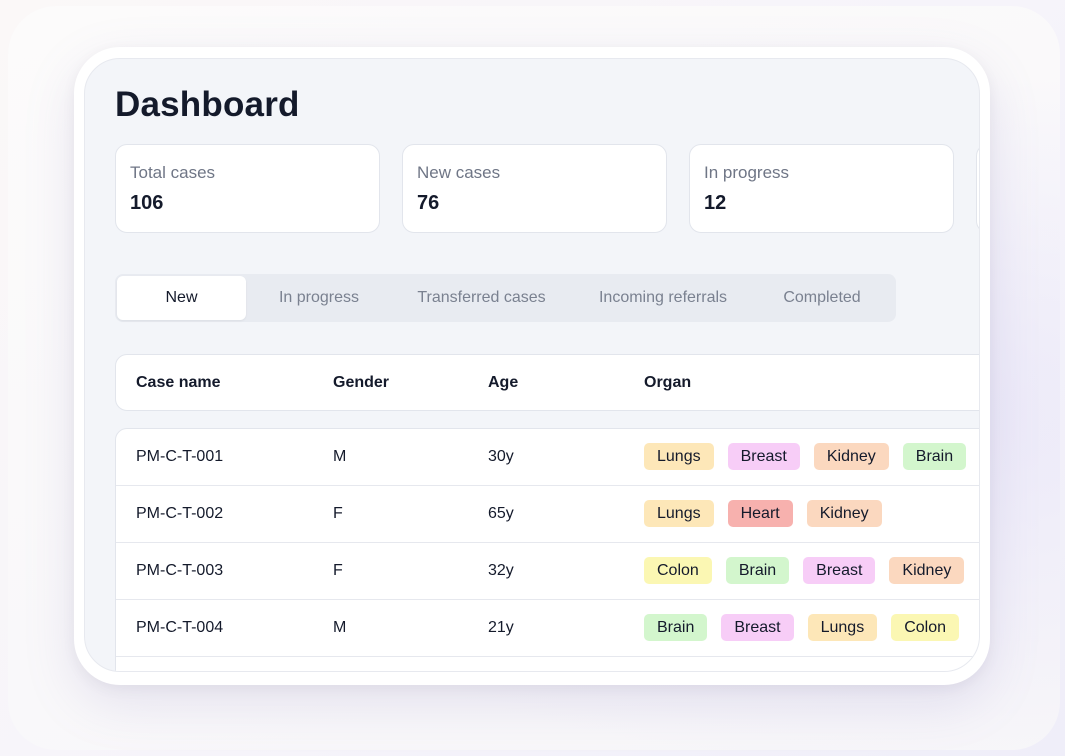  What do you see at coordinates (428, 203) in the screenshot?
I see `stat-value: 76` at bounding box center [428, 203].